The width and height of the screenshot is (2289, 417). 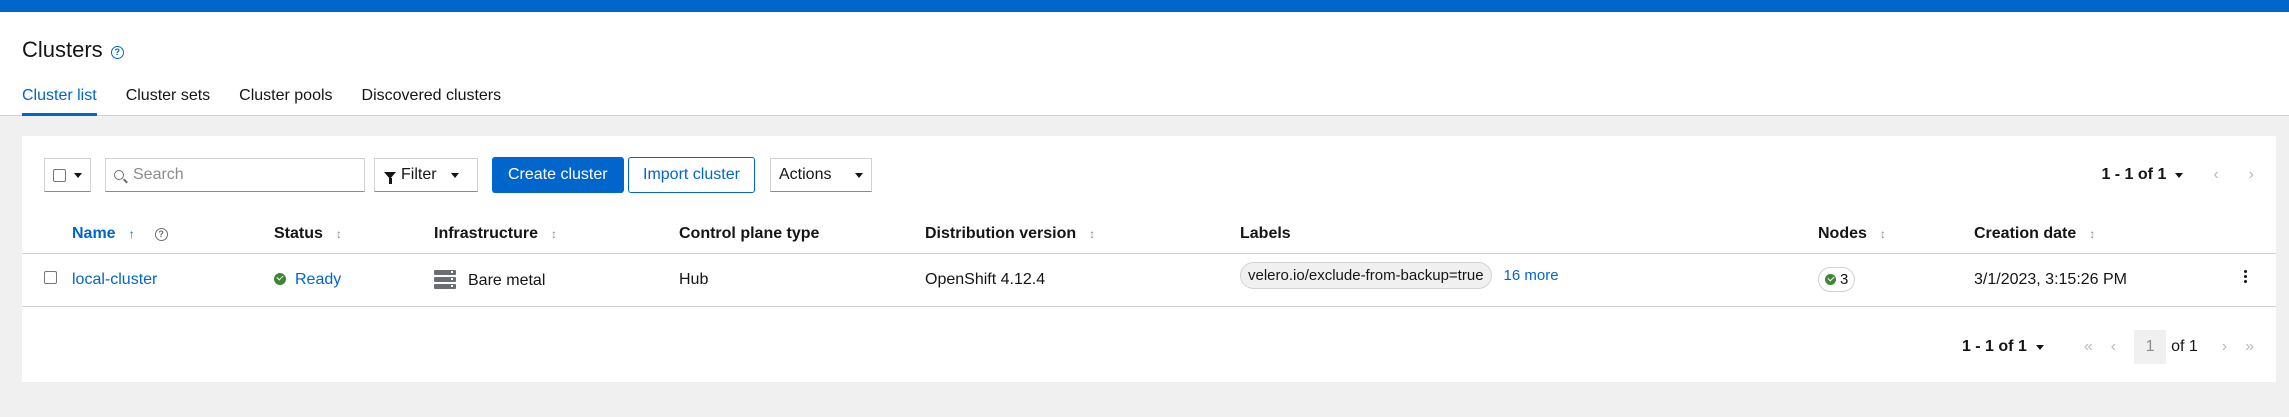 I want to click on creation-date-cell: 3/1/2023, 3:15:26 PM, so click(x=2109, y=280).